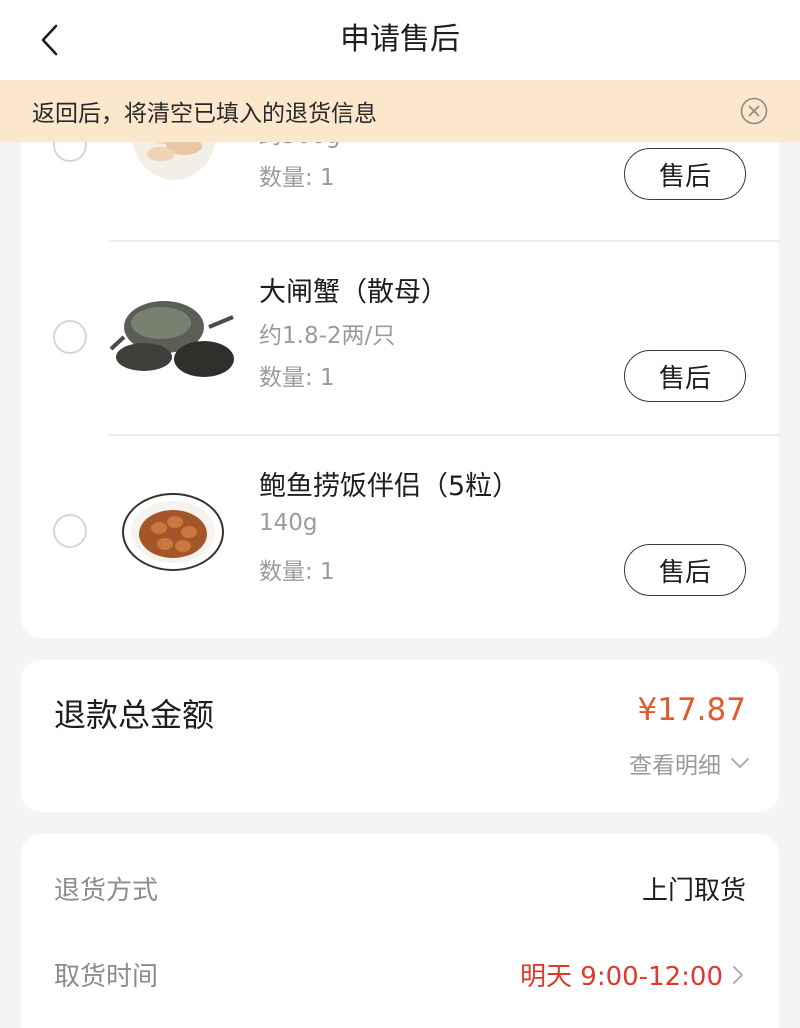 The width and height of the screenshot is (800, 1028). I want to click on nav-bar: 申请售后, so click(400, 40).